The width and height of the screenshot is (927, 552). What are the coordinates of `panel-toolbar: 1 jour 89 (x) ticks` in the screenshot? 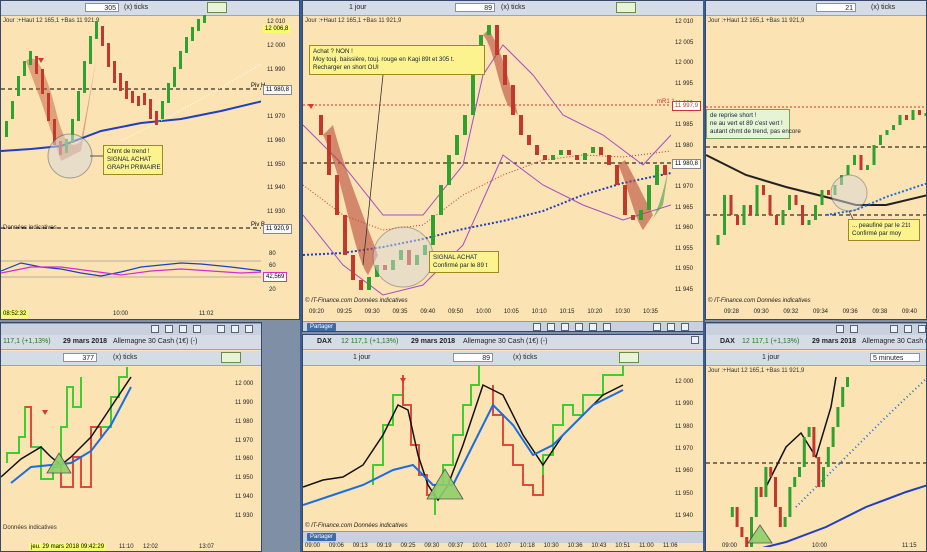 It's located at (503, 8).